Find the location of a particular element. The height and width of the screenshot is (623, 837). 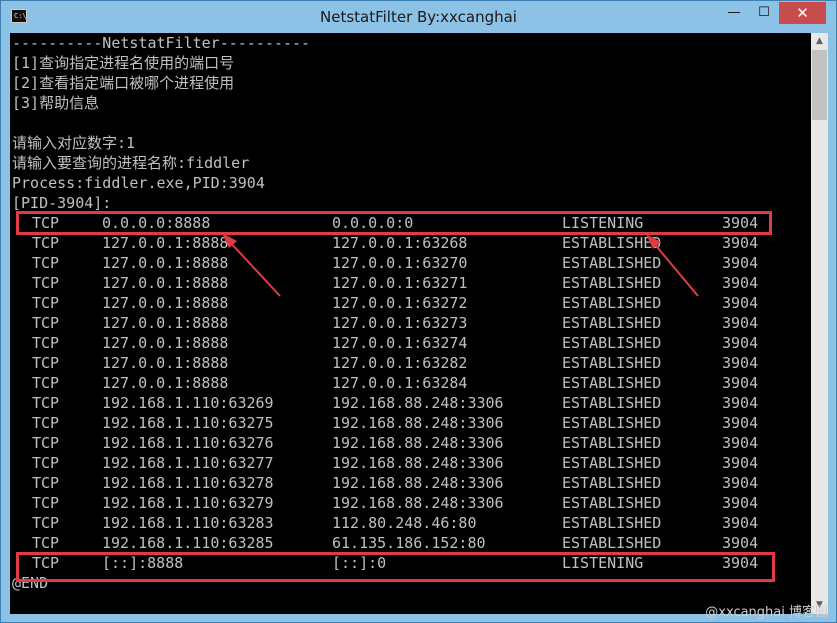

arrow-line-local-port is located at coordinates (254, 268).